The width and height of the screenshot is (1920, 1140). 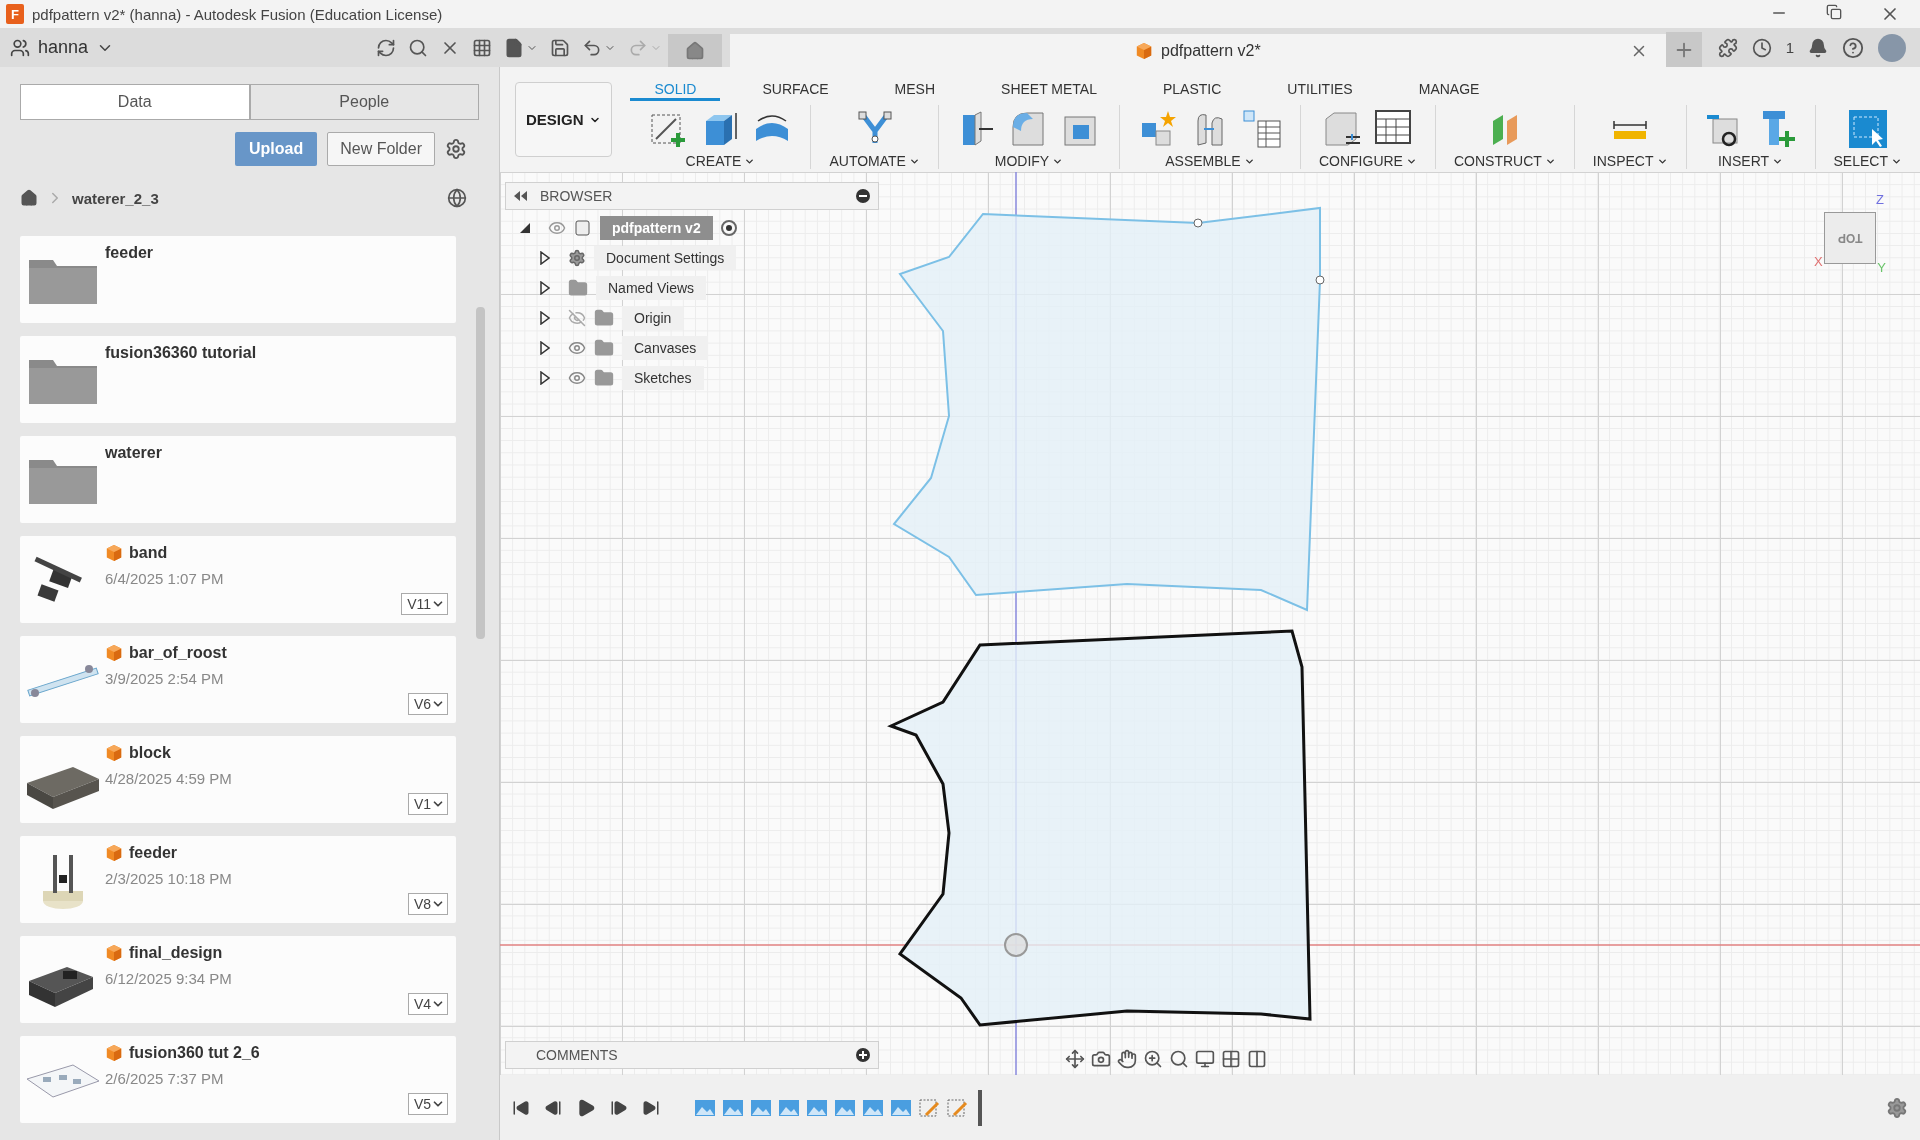 I want to click on group-menu: INSERT, so click(x=1751, y=161).